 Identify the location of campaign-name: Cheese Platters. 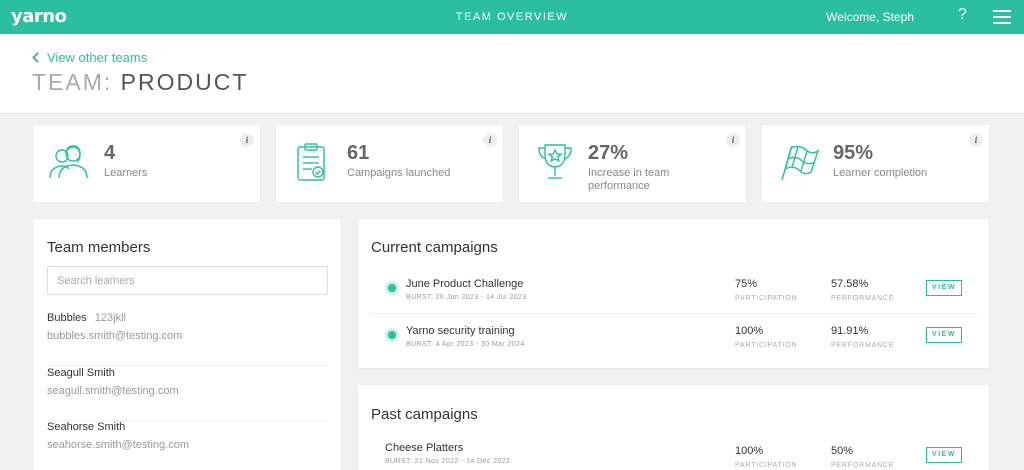
(424, 448).